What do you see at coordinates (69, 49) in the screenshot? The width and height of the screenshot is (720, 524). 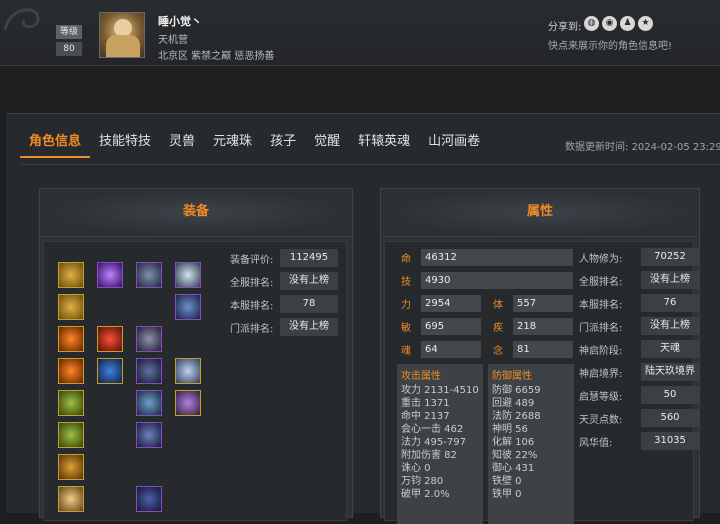 I see `level-value: 80` at bounding box center [69, 49].